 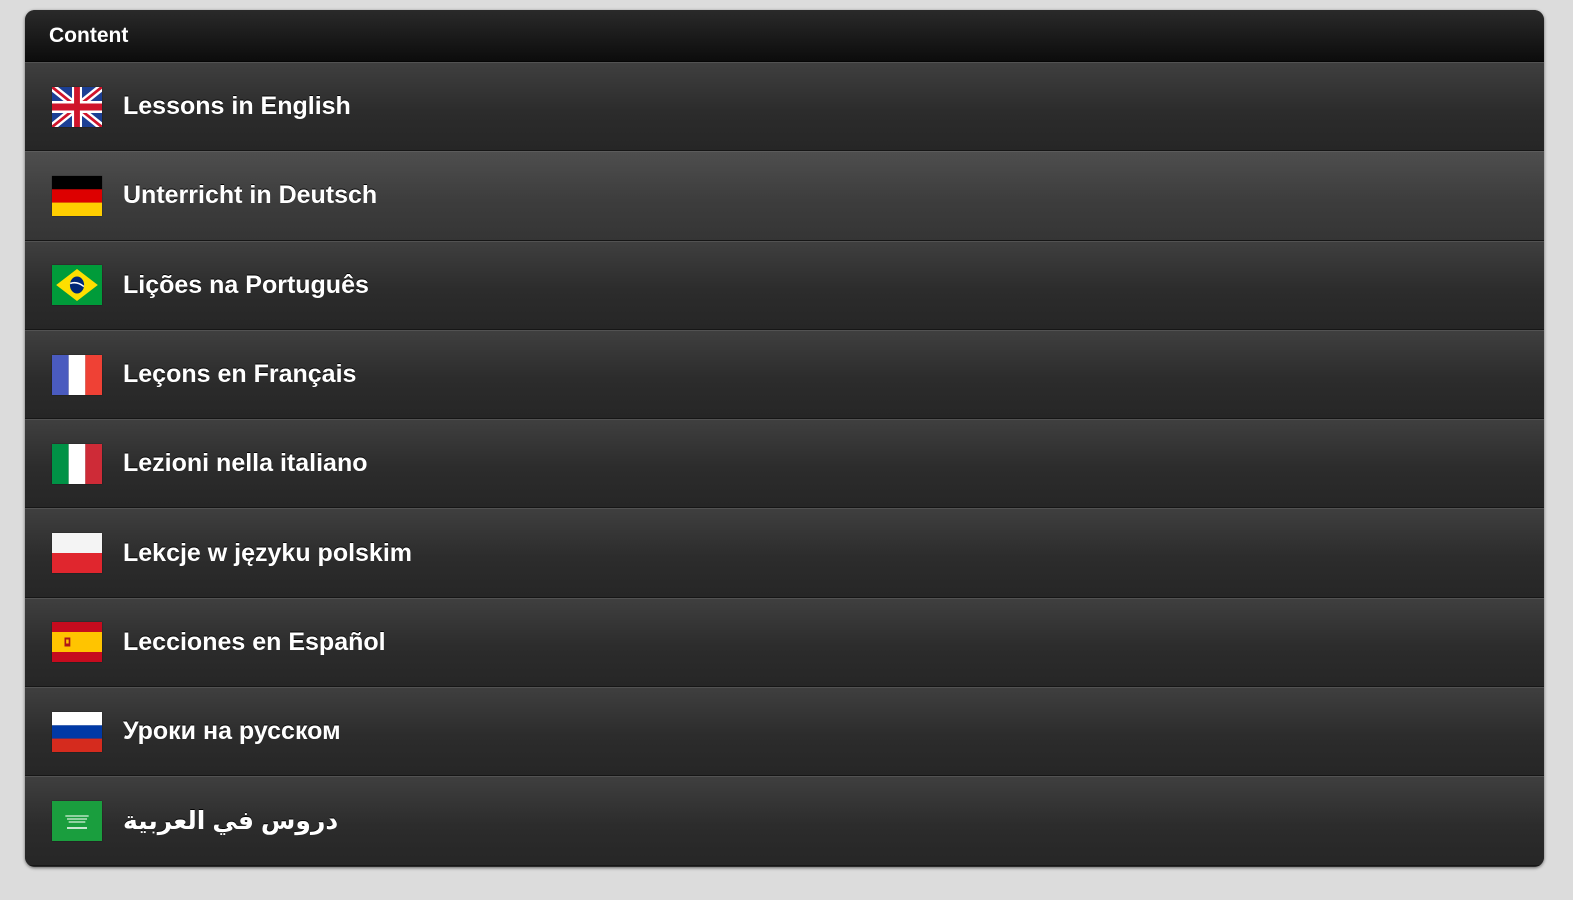 What do you see at coordinates (77, 195) in the screenshot?
I see `germany-flag-icon` at bounding box center [77, 195].